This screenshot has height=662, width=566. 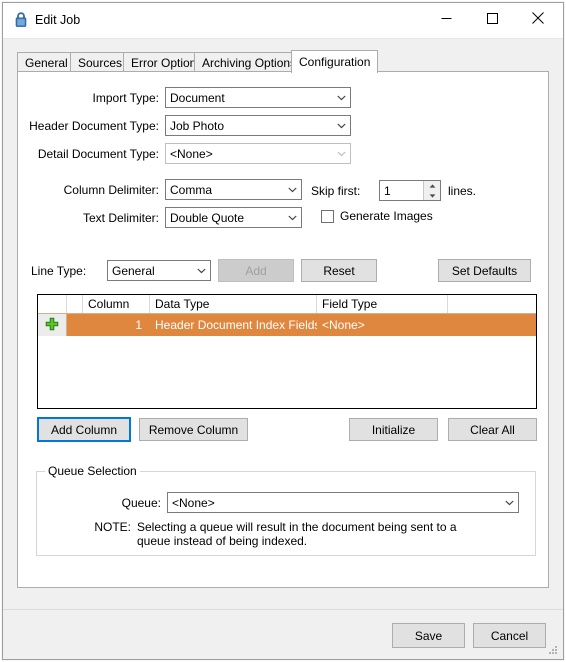 What do you see at coordinates (336, 191) in the screenshot?
I see `skip-first-label: Skip first:` at bounding box center [336, 191].